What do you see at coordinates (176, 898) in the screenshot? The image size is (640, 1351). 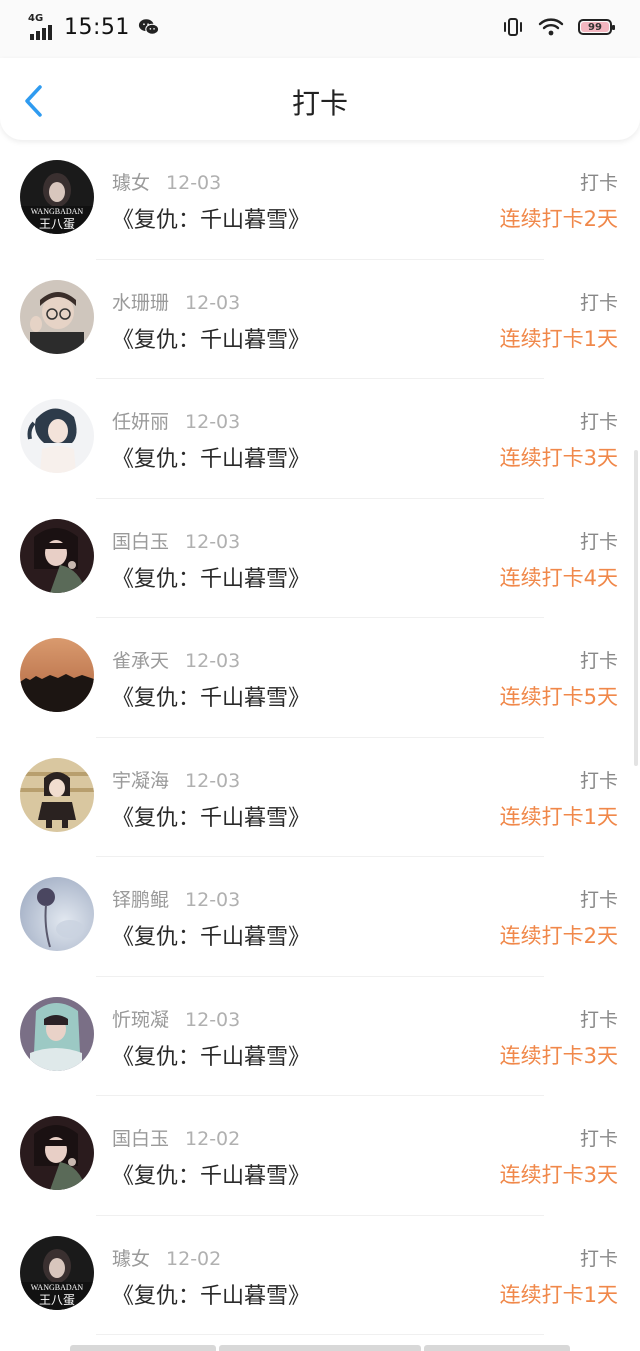 I see `user-name: 铎鹏鲲 12-03` at bounding box center [176, 898].